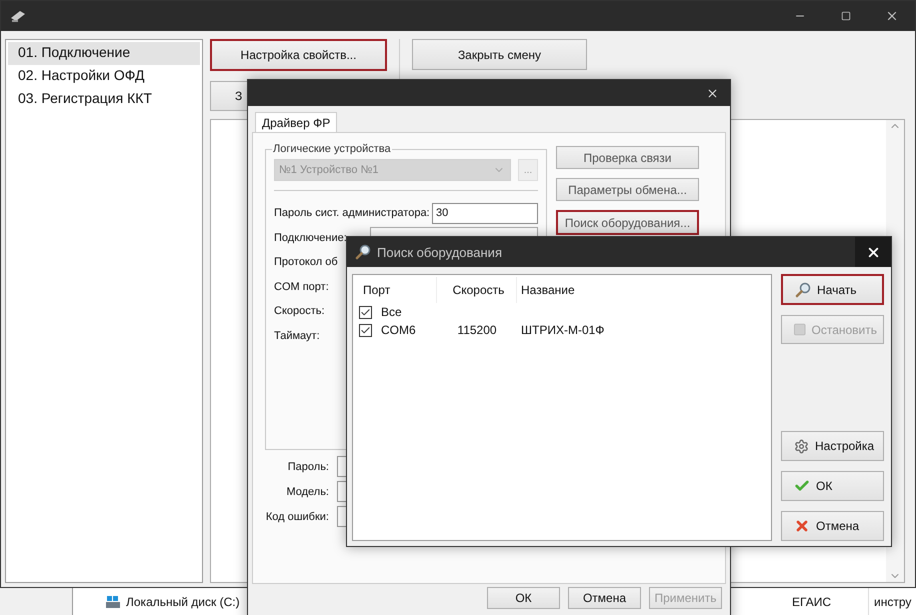 The height and width of the screenshot is (615, 916). What do you see at coordinates (800, 329) in the screenshot?
I see `stop-icon` at bounding box center [800, 329].